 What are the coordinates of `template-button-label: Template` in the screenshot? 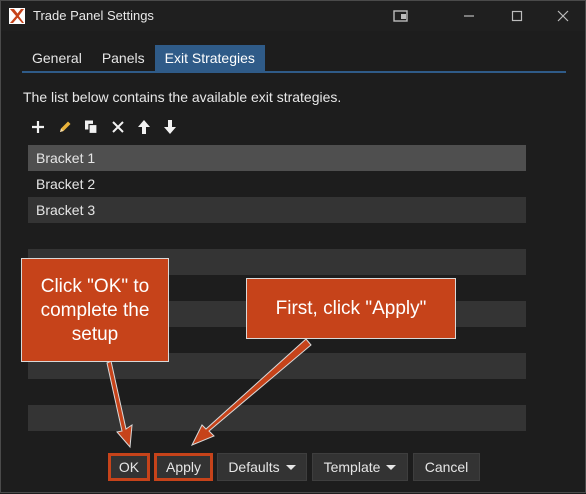 It's located at (352, 467).